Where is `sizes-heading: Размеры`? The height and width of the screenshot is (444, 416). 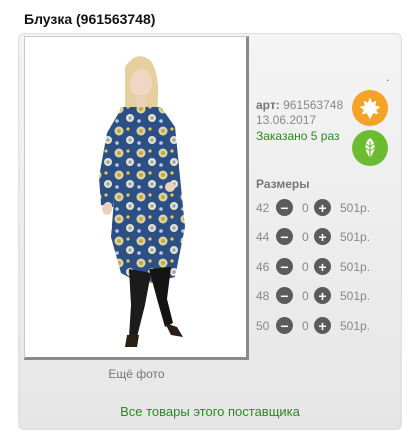 sizes-heading: Размеры is located at coordinates (283, 184).